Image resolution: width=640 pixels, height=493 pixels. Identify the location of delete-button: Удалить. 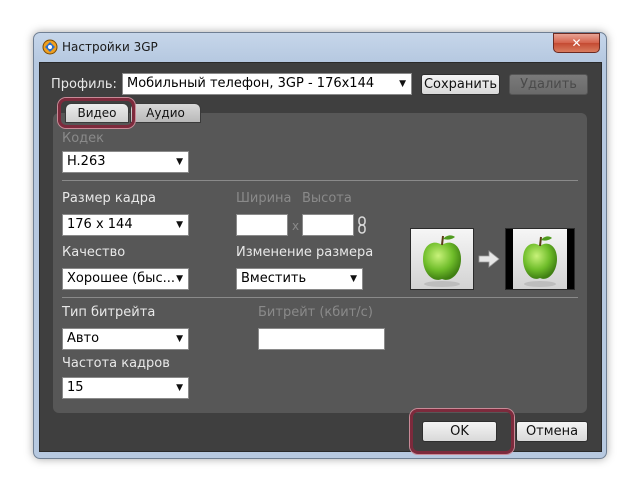
(548, 84).